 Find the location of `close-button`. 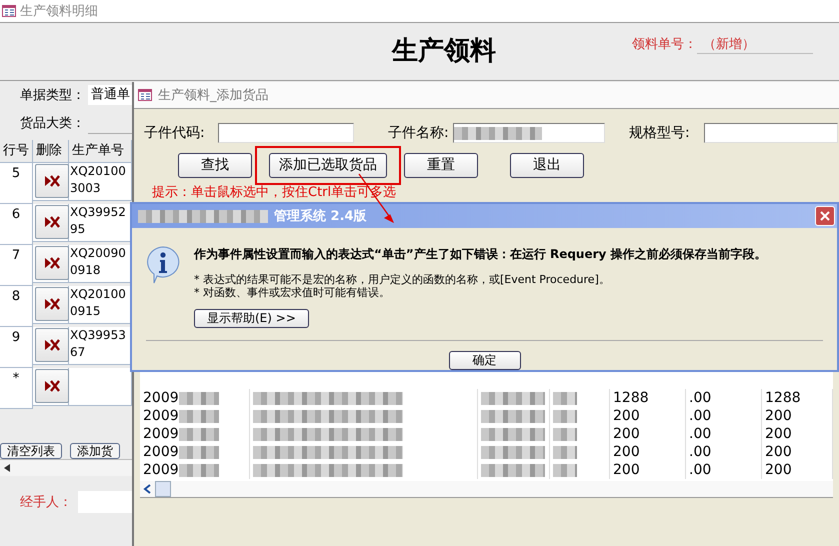

close-button is located at coordinates (825, 216).